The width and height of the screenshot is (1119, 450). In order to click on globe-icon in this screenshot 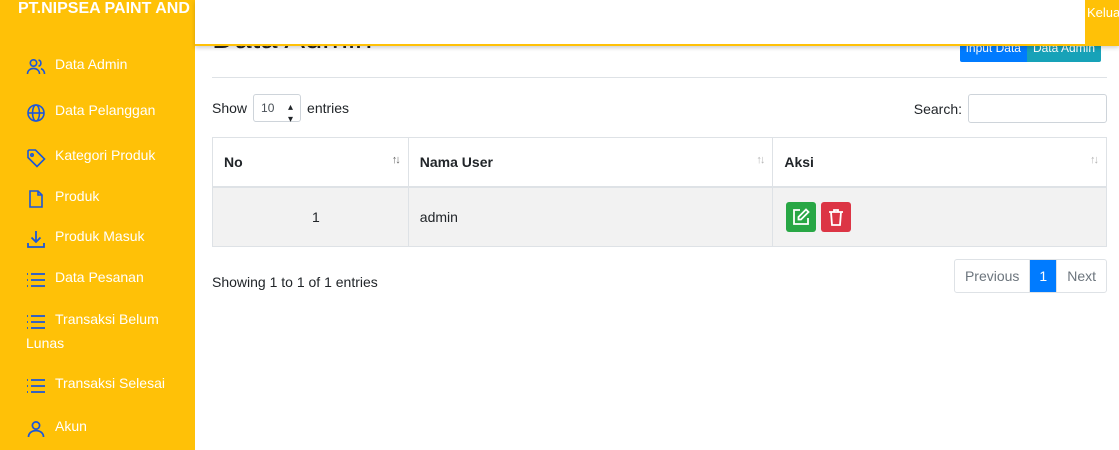, I will do `click(36, 113)`.